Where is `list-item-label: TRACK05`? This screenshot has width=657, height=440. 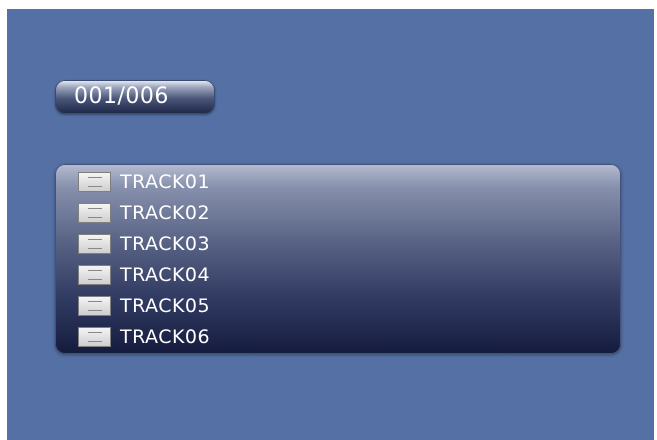 list-item-label: TRACK05 is located at coordinates (165, 306).